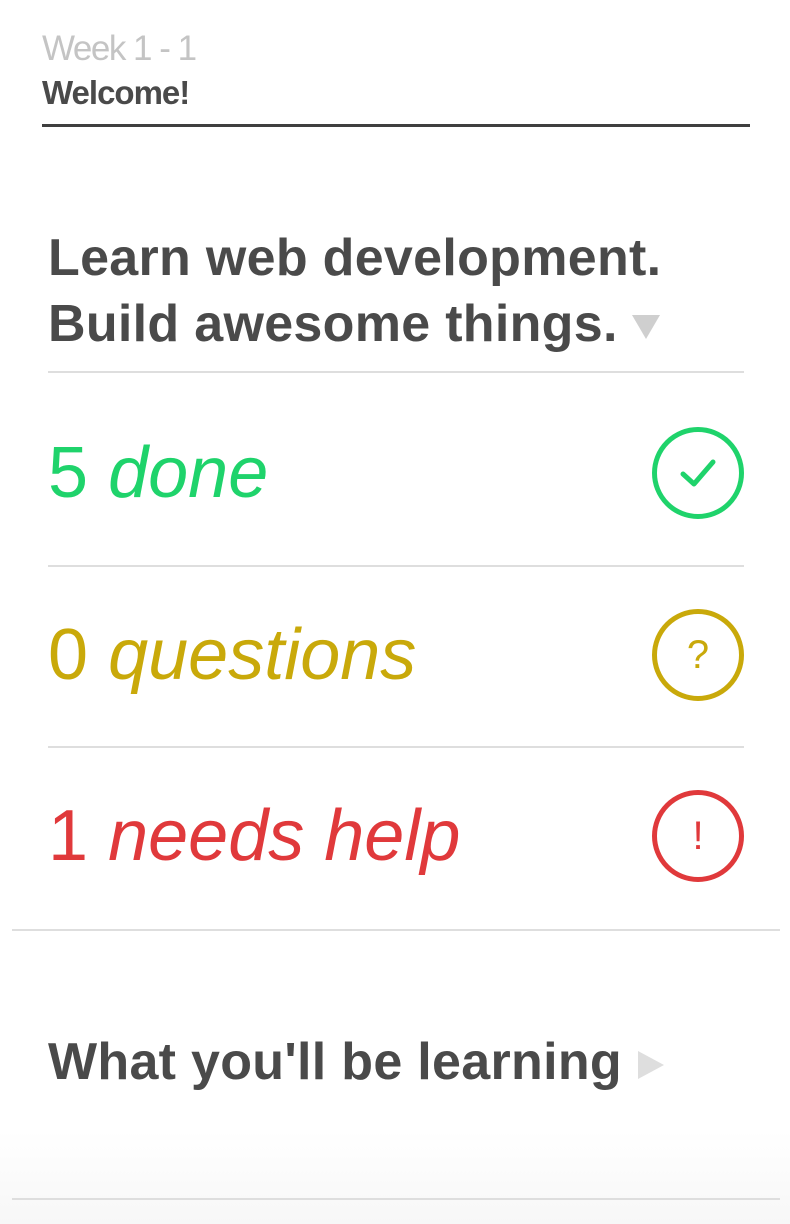 This screenshot has width=790, height=1224. Describe the element at coordinates (396, 125) in the screenshot. I see `header-divider` at that location.